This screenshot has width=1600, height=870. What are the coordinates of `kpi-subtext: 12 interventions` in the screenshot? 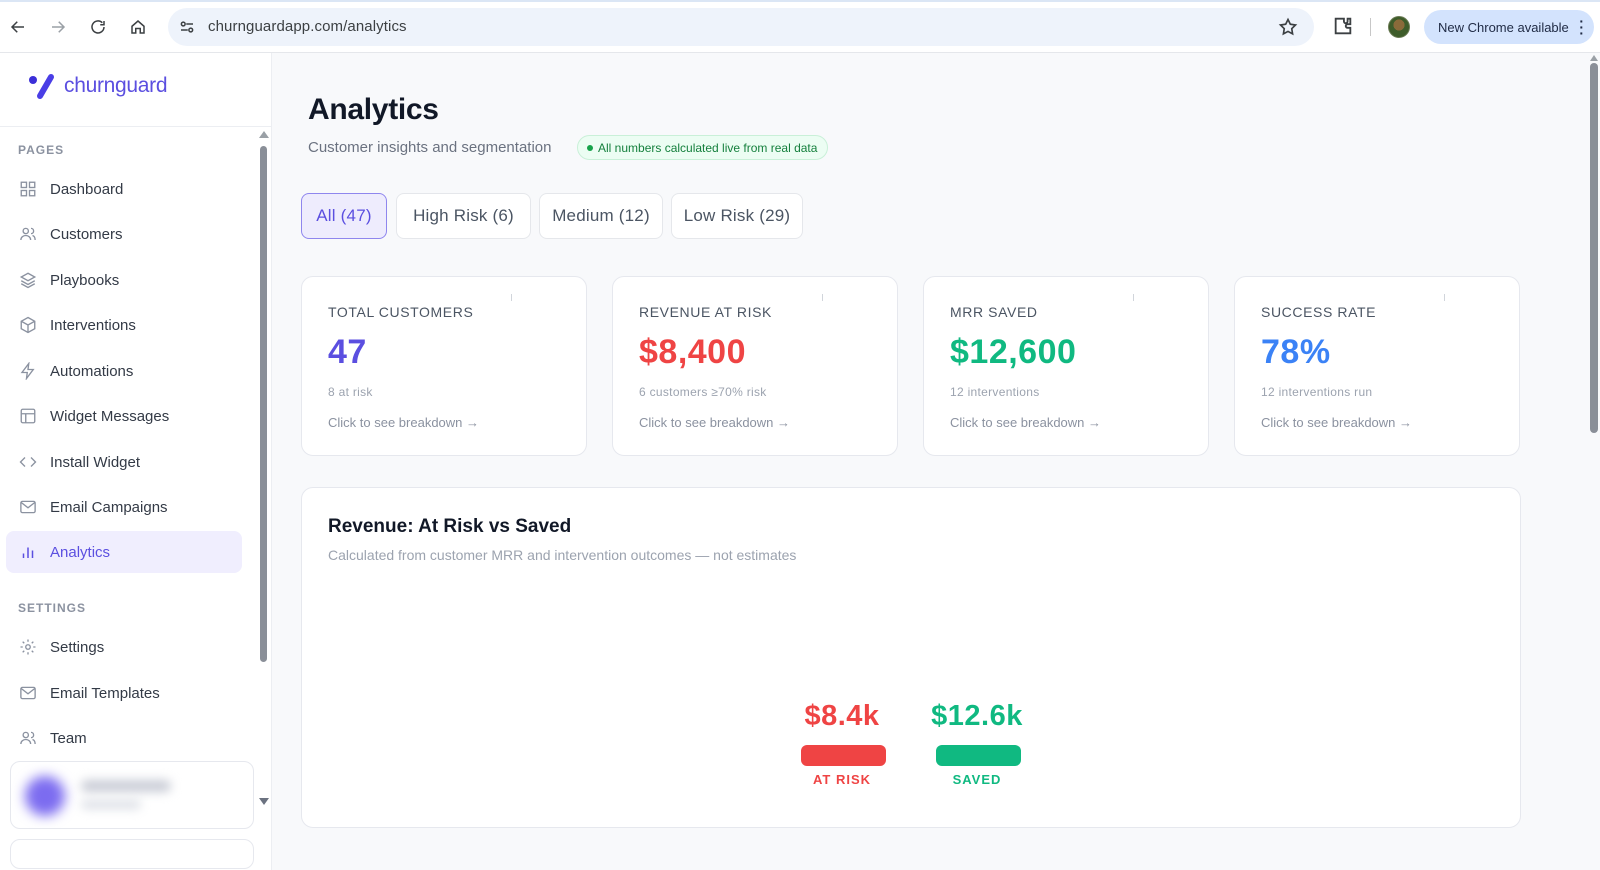 It's located at (995, 392).